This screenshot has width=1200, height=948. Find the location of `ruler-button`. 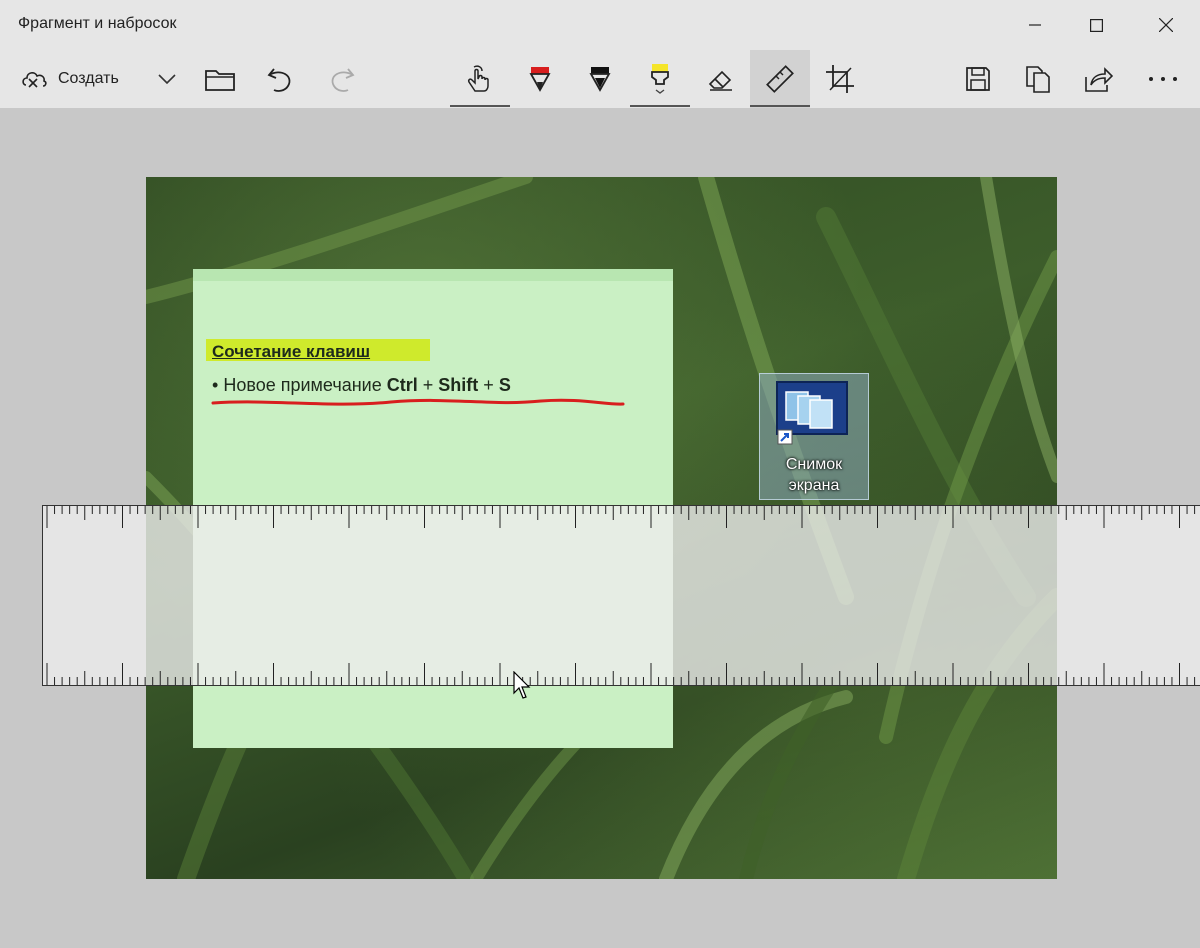

ruler-button is located at coordinates (780, 79).